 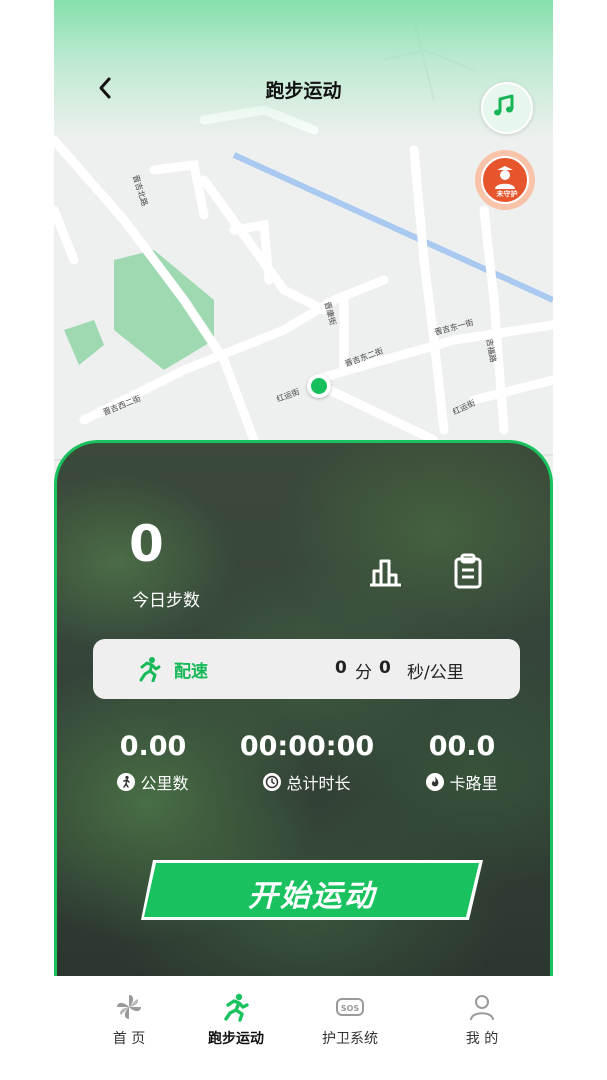 I want to click on svg-text: SOS, so click(x=350, y=1008).